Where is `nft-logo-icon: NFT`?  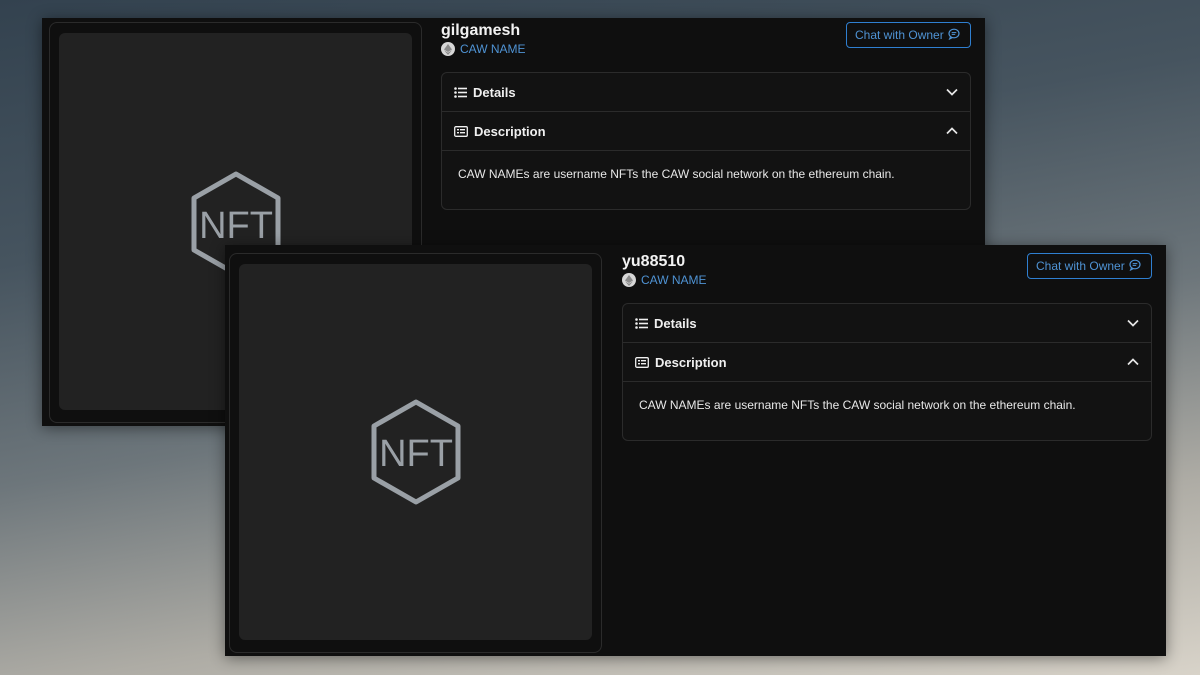
nft-logo-icon: NFT is located at coordinates (415, 452).